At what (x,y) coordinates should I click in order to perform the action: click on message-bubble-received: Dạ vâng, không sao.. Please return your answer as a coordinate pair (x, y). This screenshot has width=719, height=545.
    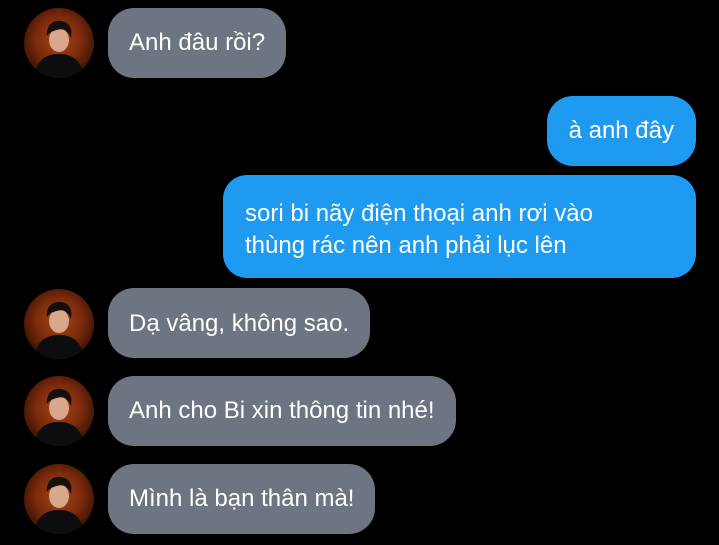
    Looking at the image, I should click on (239, 323).